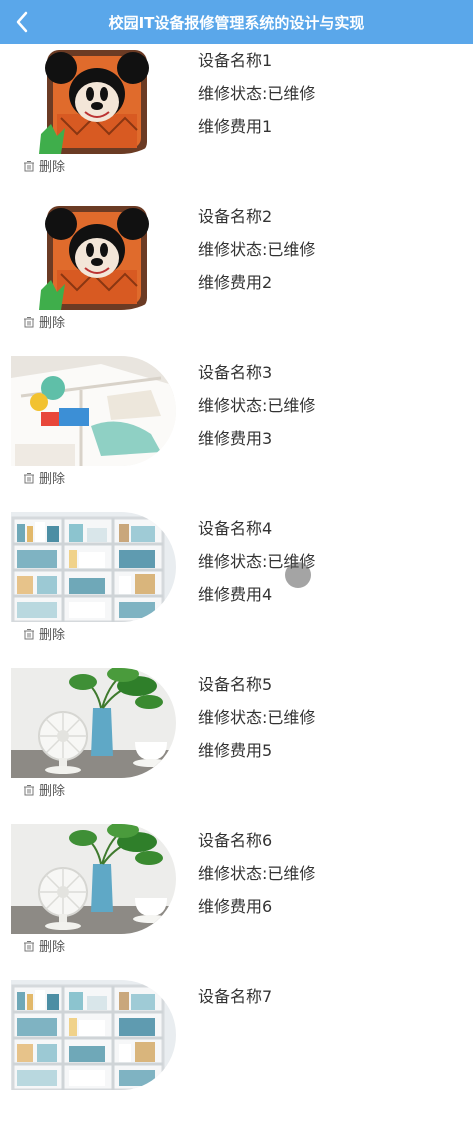  What do you see at coordinates (235, 126) in the screenshot?
I see `repair-fee: 维修费用1` at bounding box center [235, 126].